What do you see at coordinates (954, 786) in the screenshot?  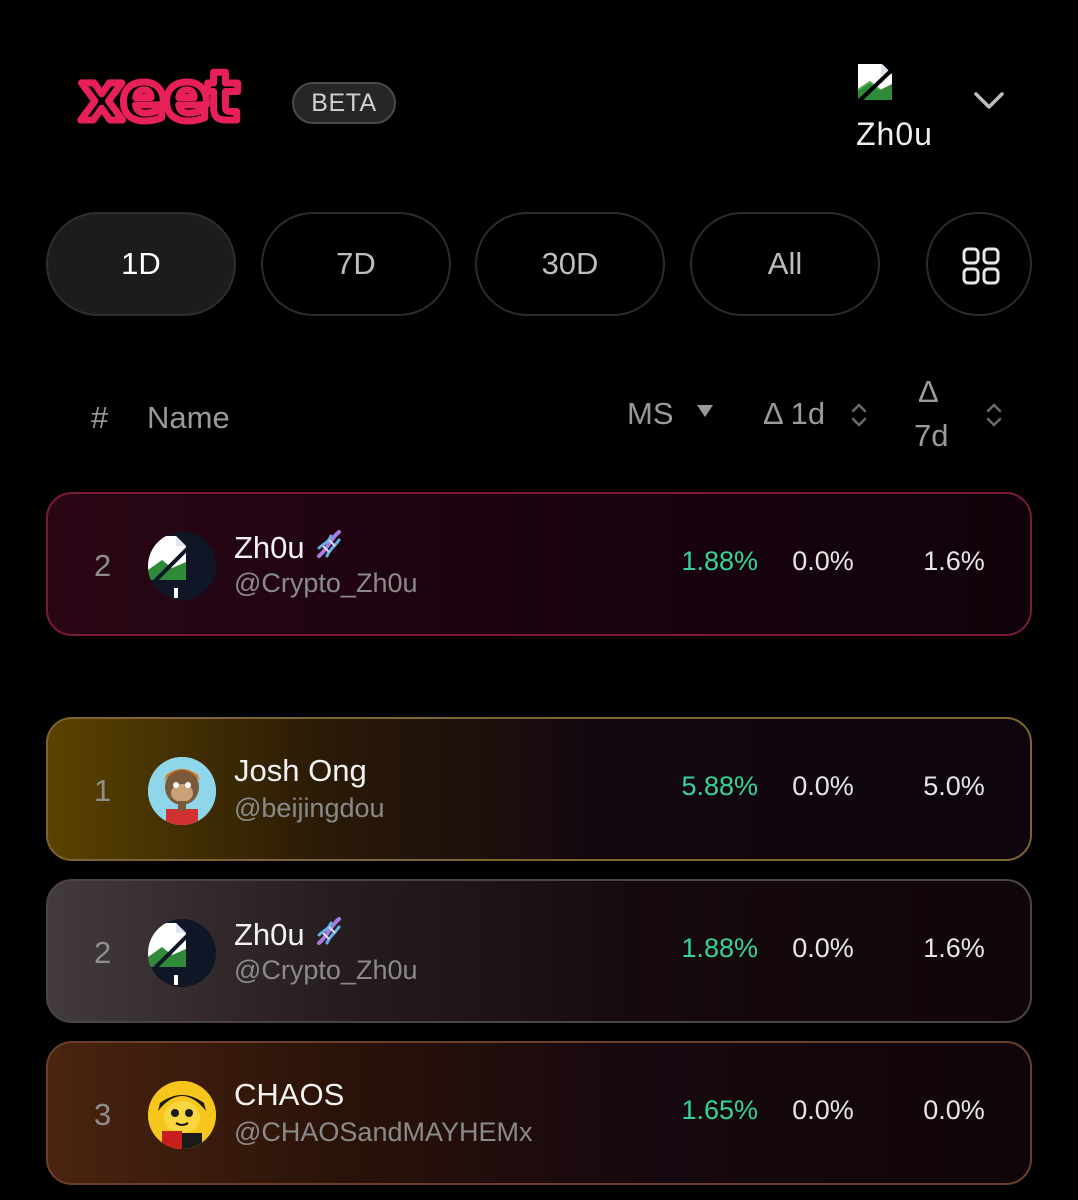 I see `delta-7d-value: 5.0%` at bounding box center [954, 786].